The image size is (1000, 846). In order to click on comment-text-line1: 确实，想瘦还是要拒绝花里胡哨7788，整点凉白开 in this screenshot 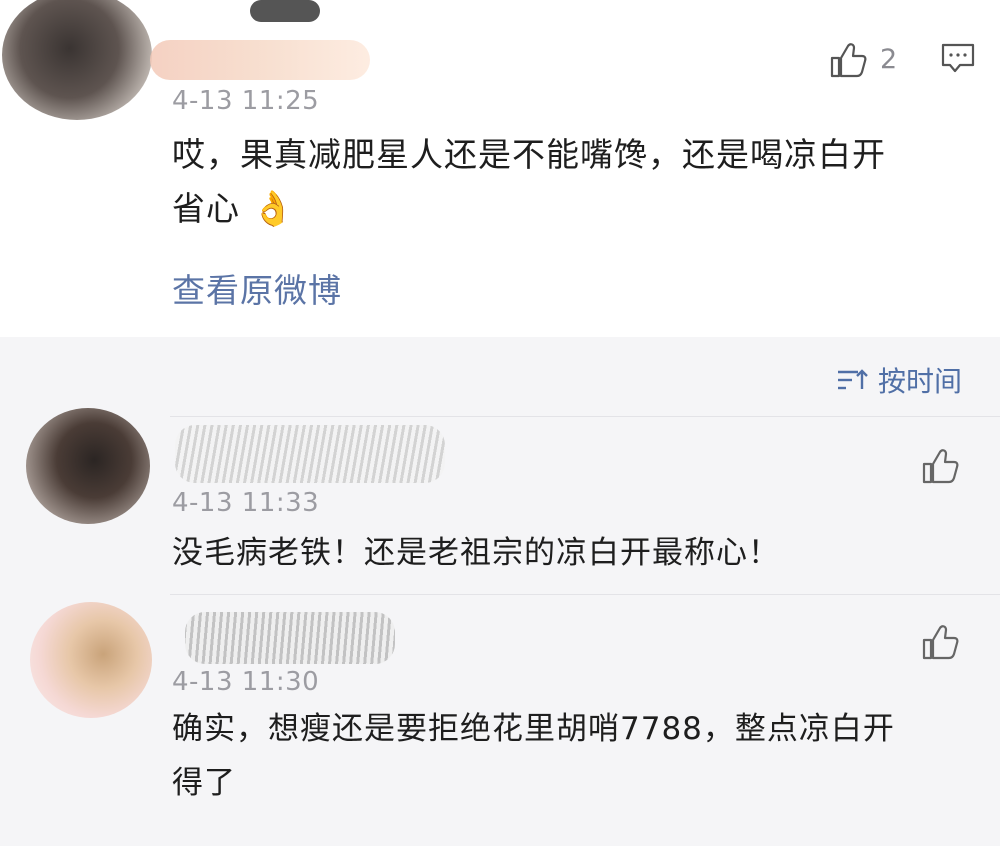, I will do `click(533, 729)`.